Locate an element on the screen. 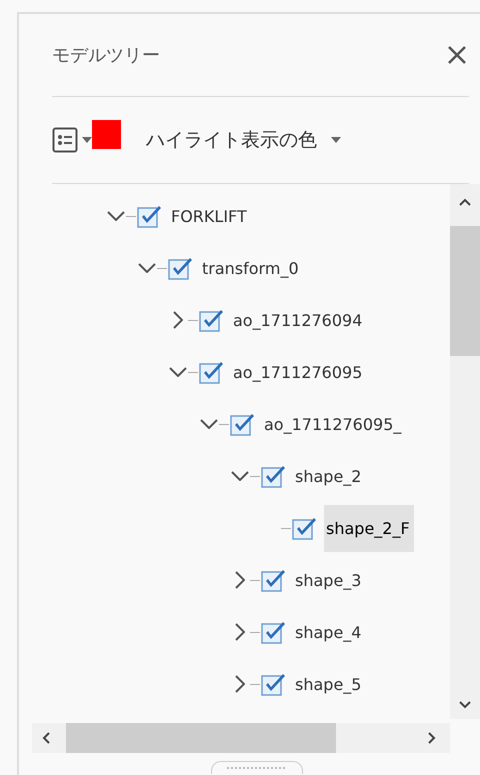  horizontal-scrollbar is located at coordinates (241, 738).